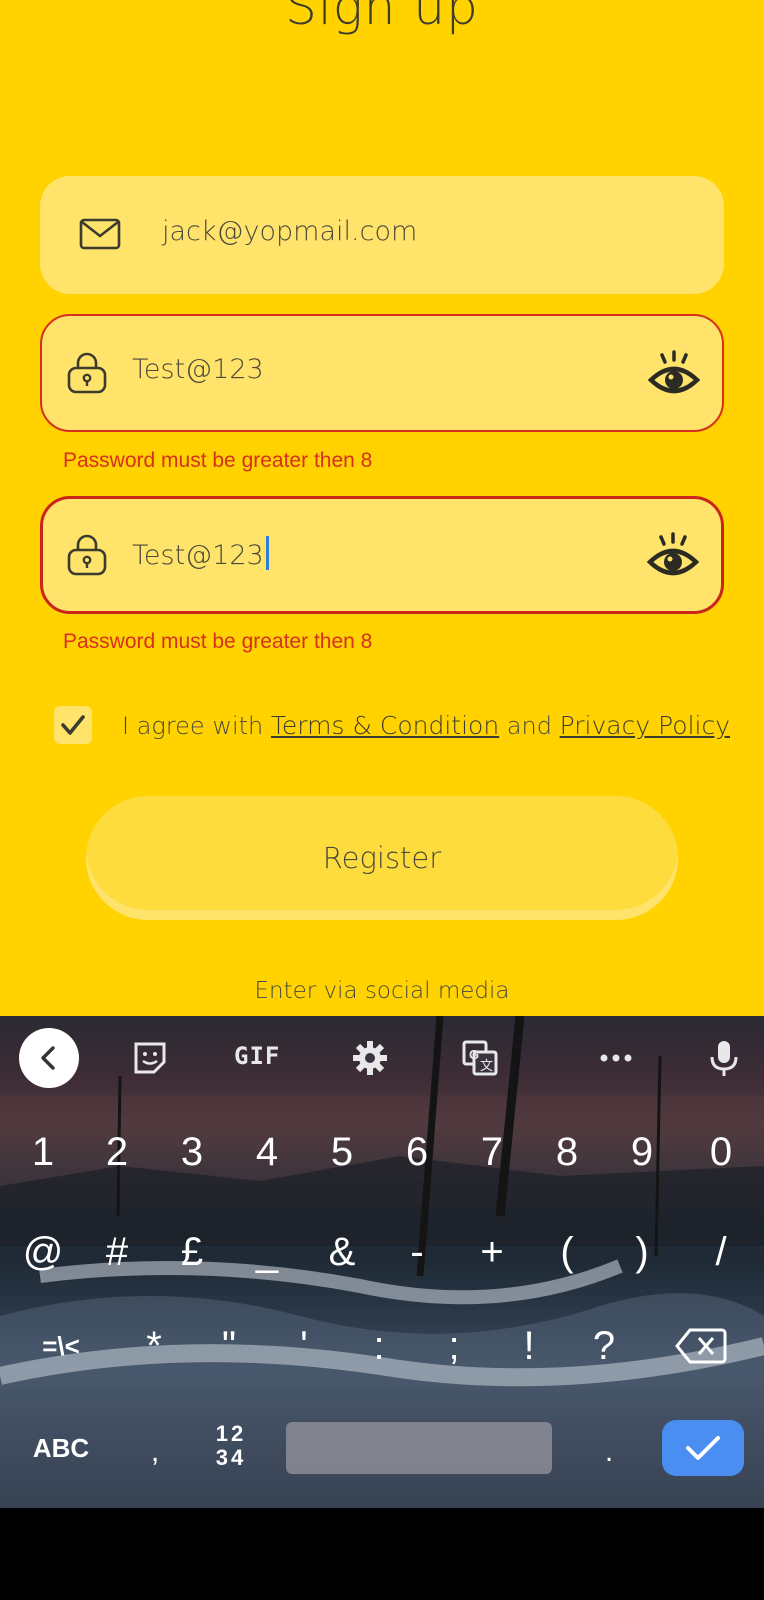 This screenshot has height=1600, width=764. I want to click on gif-button: GIF, so click(257, 1056).